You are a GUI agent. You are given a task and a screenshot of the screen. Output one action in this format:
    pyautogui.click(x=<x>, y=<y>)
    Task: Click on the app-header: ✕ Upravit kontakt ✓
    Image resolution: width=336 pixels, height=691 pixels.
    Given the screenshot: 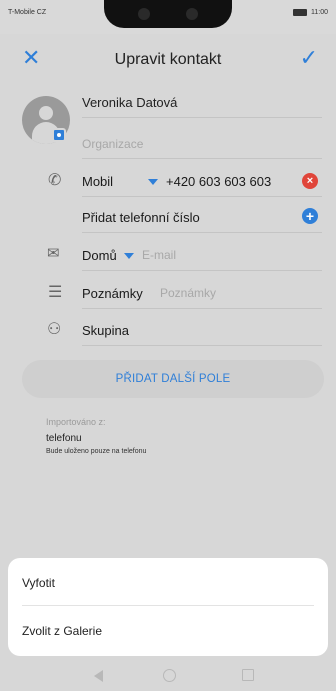 What is the action you would take?
    pyautogui.click(x=168, y=60)
    